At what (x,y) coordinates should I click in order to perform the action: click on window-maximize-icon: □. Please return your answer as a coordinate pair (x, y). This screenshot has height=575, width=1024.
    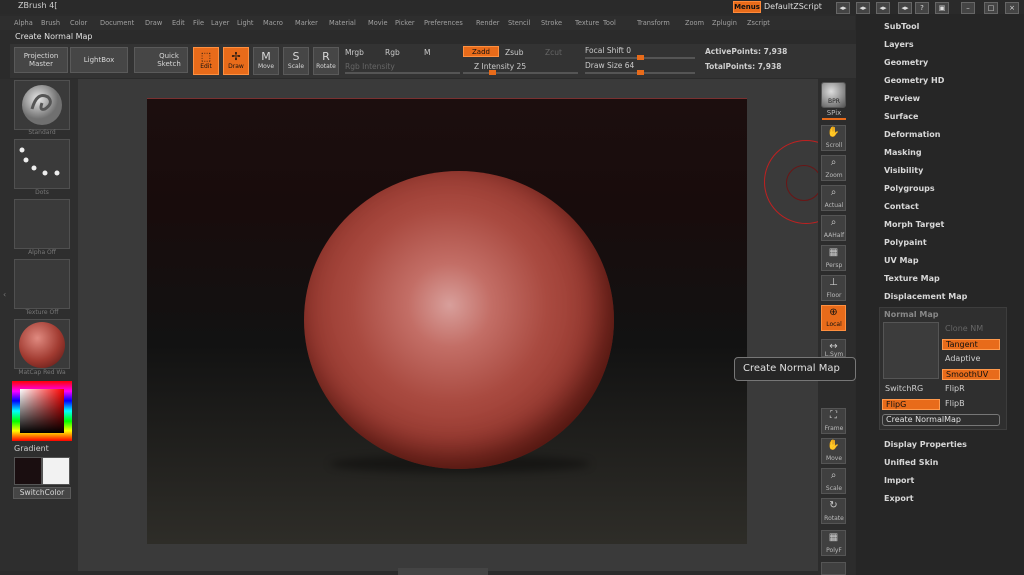
    Looking at the image, I should click on (991, 8).